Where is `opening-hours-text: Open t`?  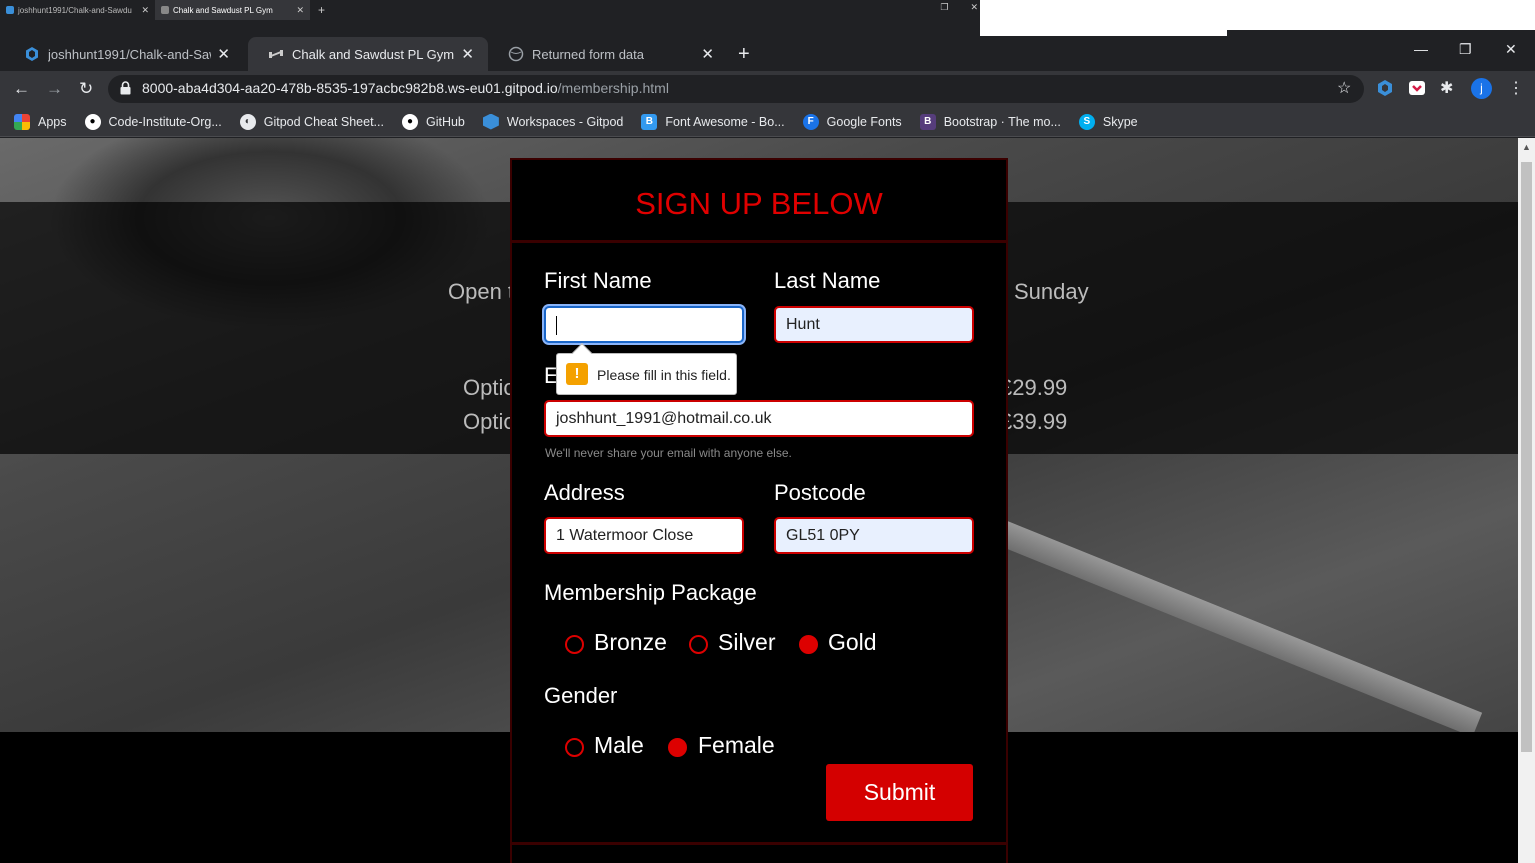
opening-hours-text: Open t is located at coordinates (481, 291).